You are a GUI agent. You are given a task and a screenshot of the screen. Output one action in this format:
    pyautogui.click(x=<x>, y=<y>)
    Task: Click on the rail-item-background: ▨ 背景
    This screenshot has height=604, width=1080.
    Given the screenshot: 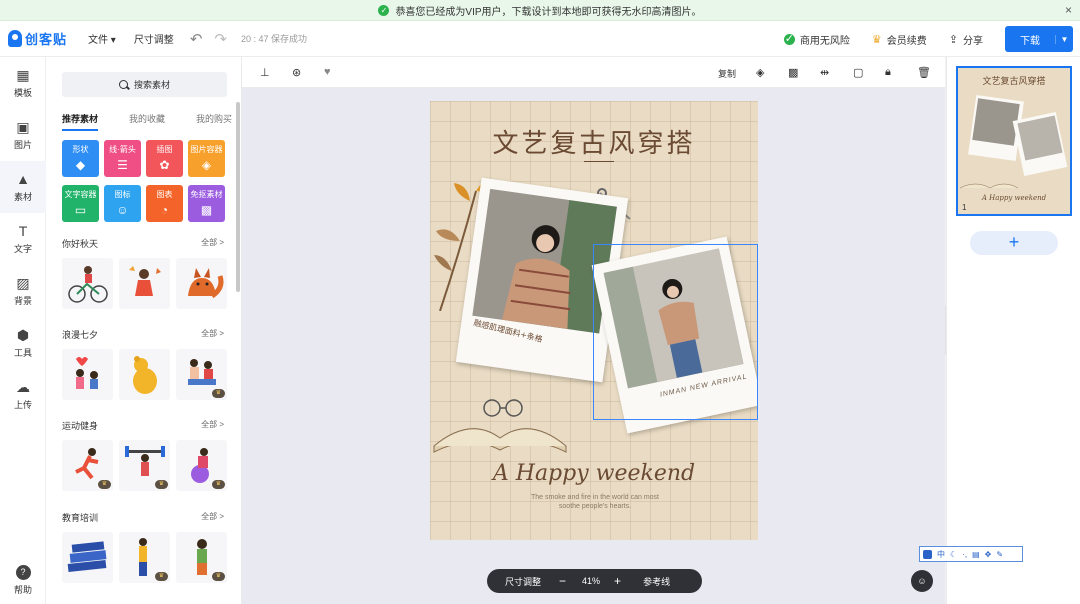 What is the action you would take?
    pyautogui.click(x=23, y=291)
    